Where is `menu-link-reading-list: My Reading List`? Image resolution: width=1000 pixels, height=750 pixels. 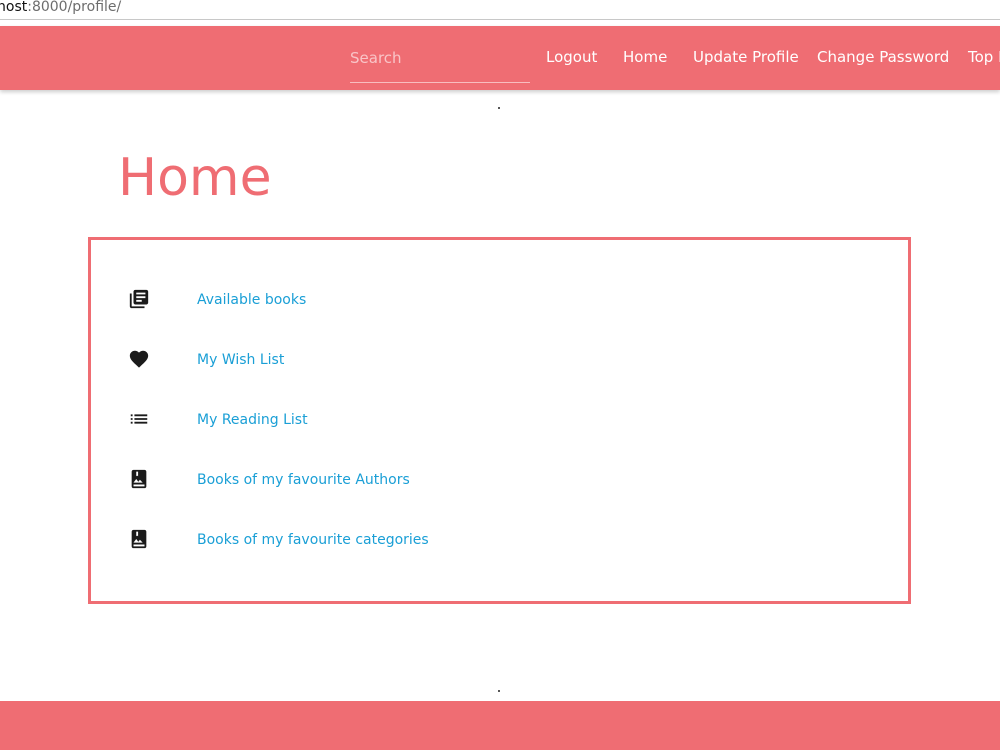
menu-link-reading-list: My Reading List is located at coordinates (252, 420).